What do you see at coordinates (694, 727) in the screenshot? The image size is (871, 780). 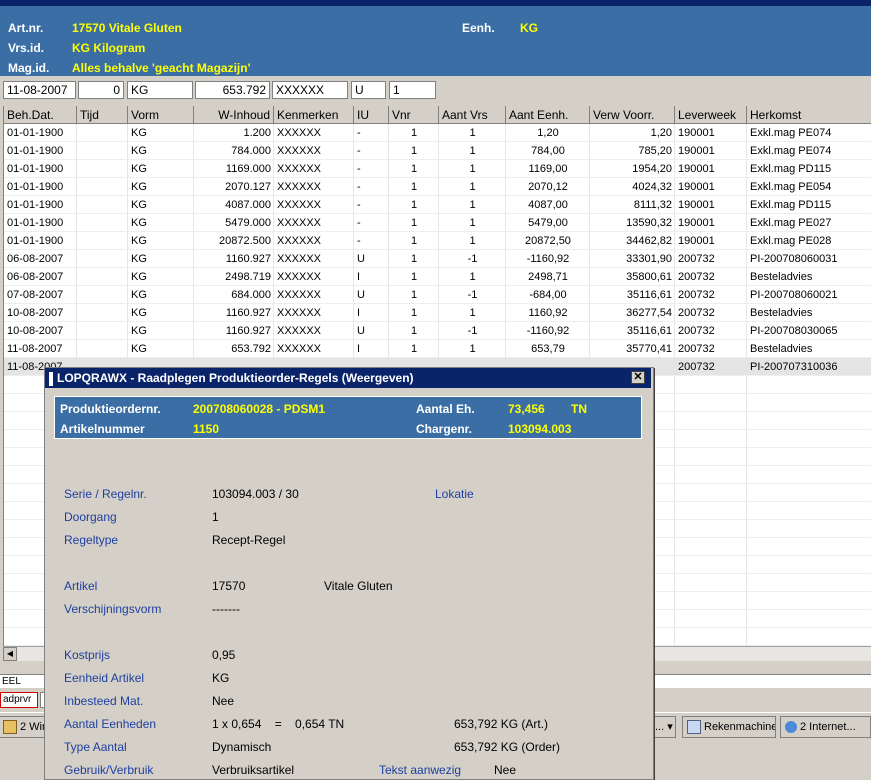 I see `calculator-icon` at bounding box center [694, 727].